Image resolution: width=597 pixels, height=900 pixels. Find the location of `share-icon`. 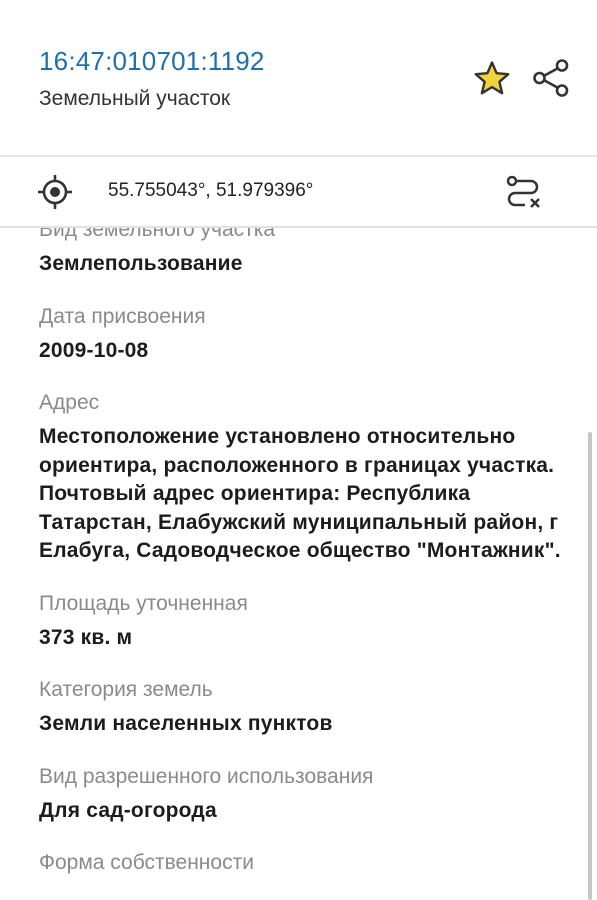

share-icon is located at coordinates (551, 78).